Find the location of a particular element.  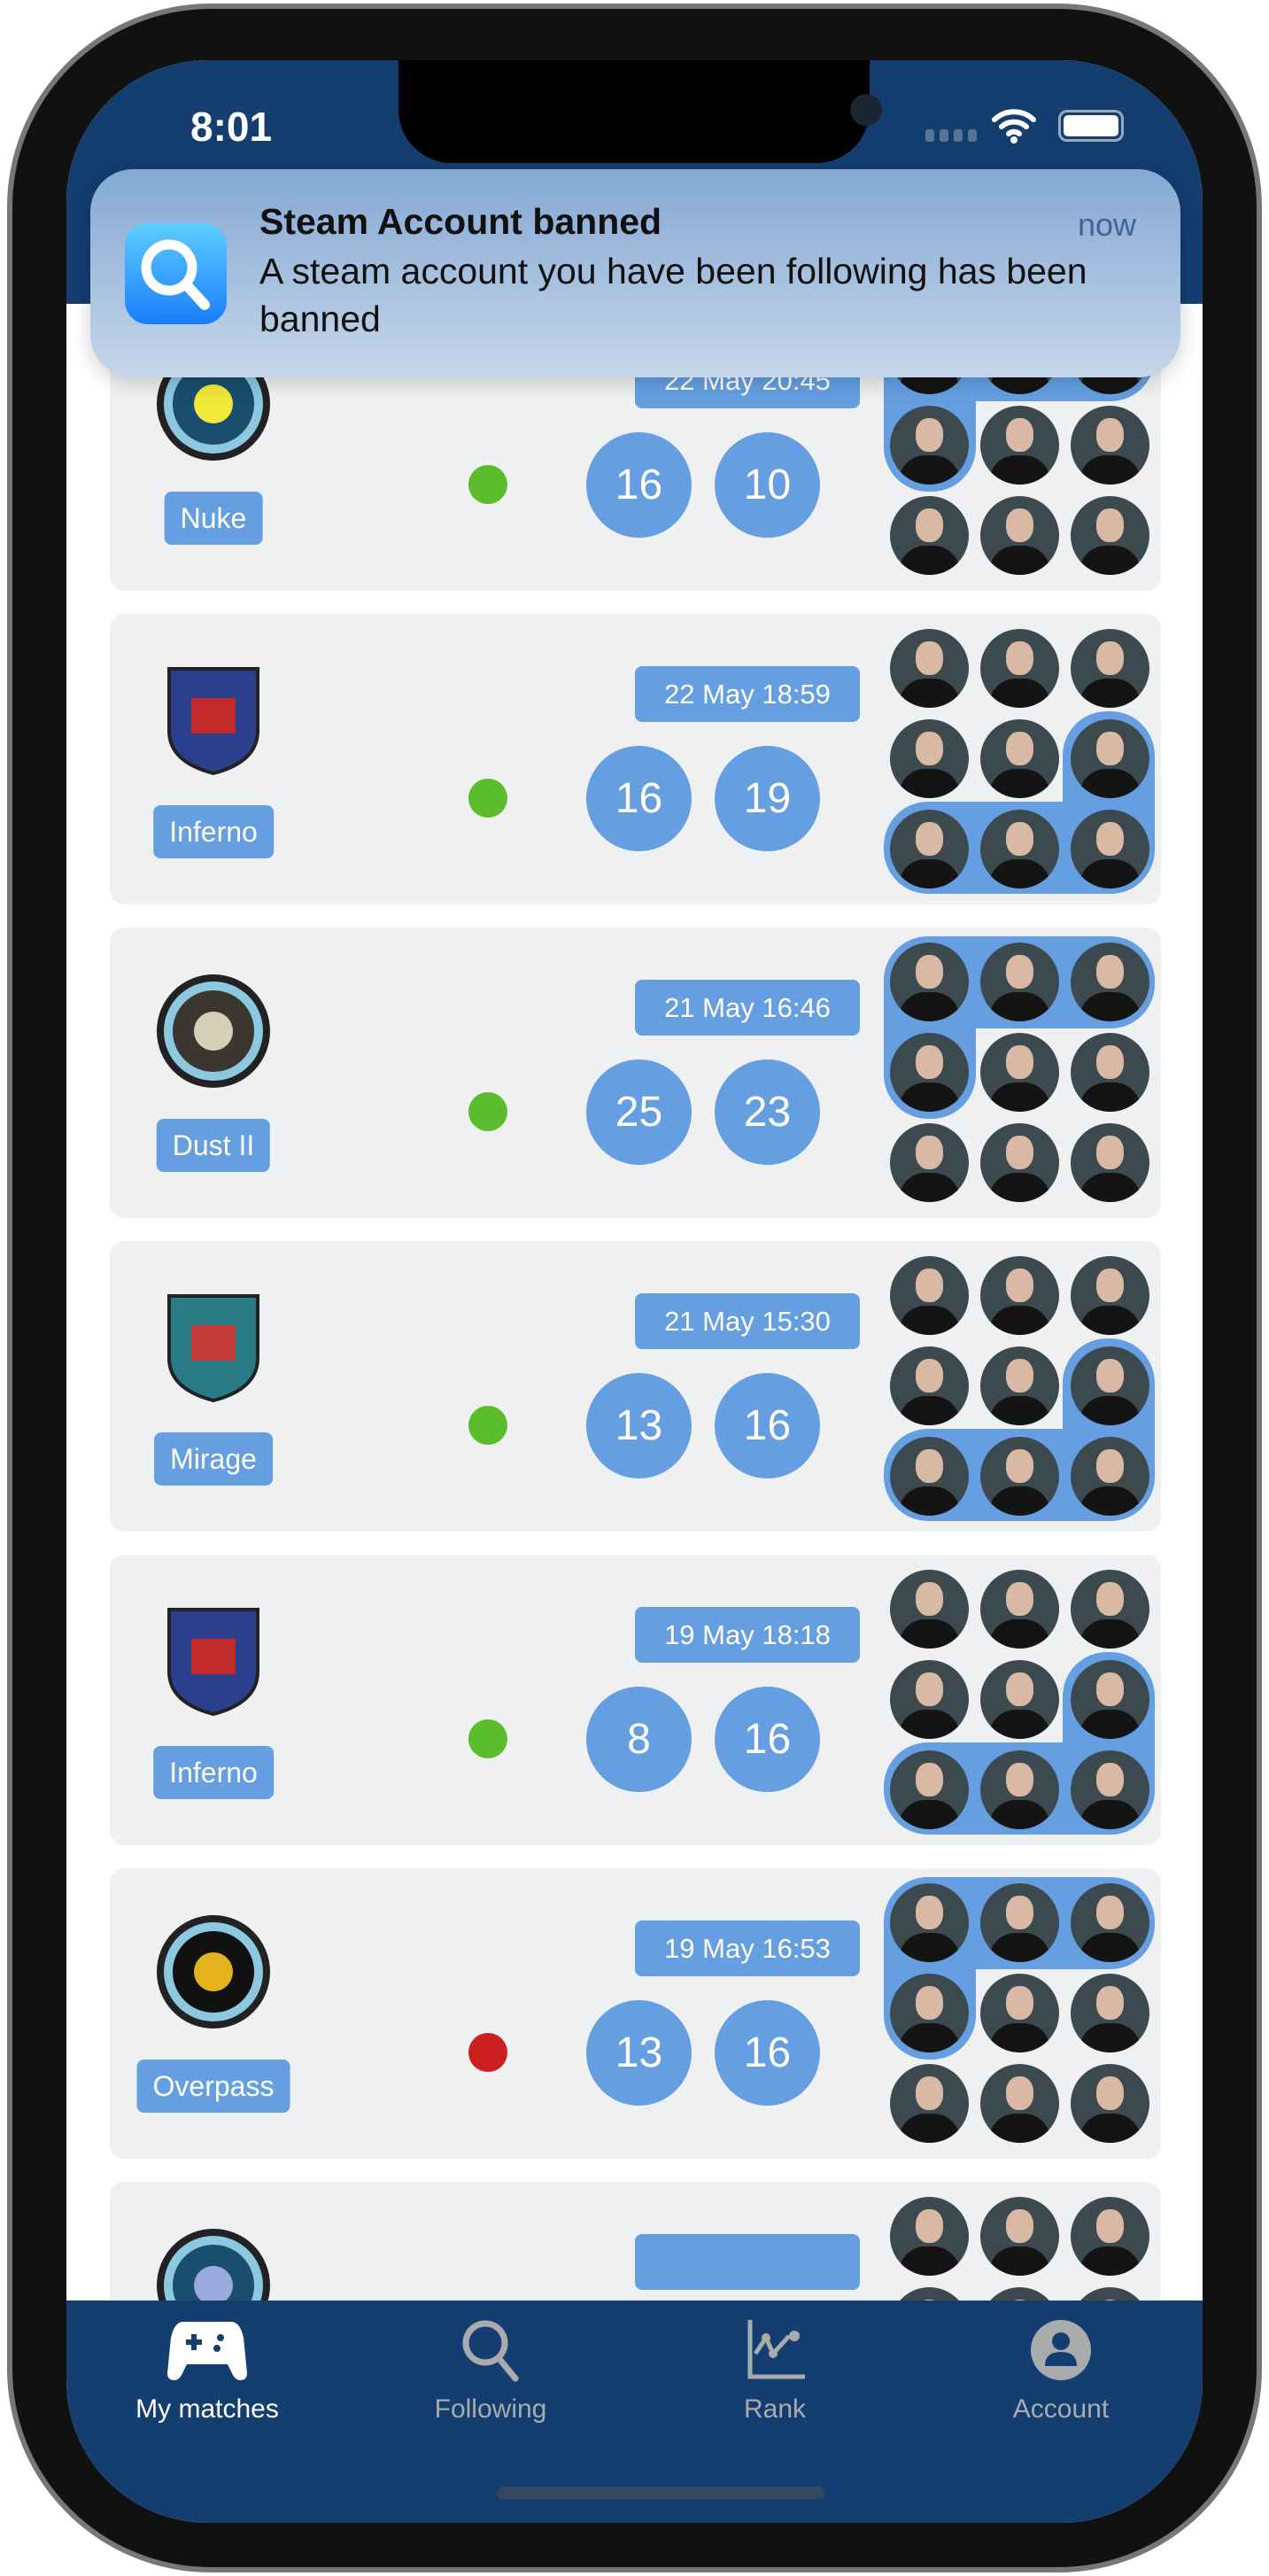

match-card: Inferno 22 May 18:59 16 19 is located at coordinates (635, 759).